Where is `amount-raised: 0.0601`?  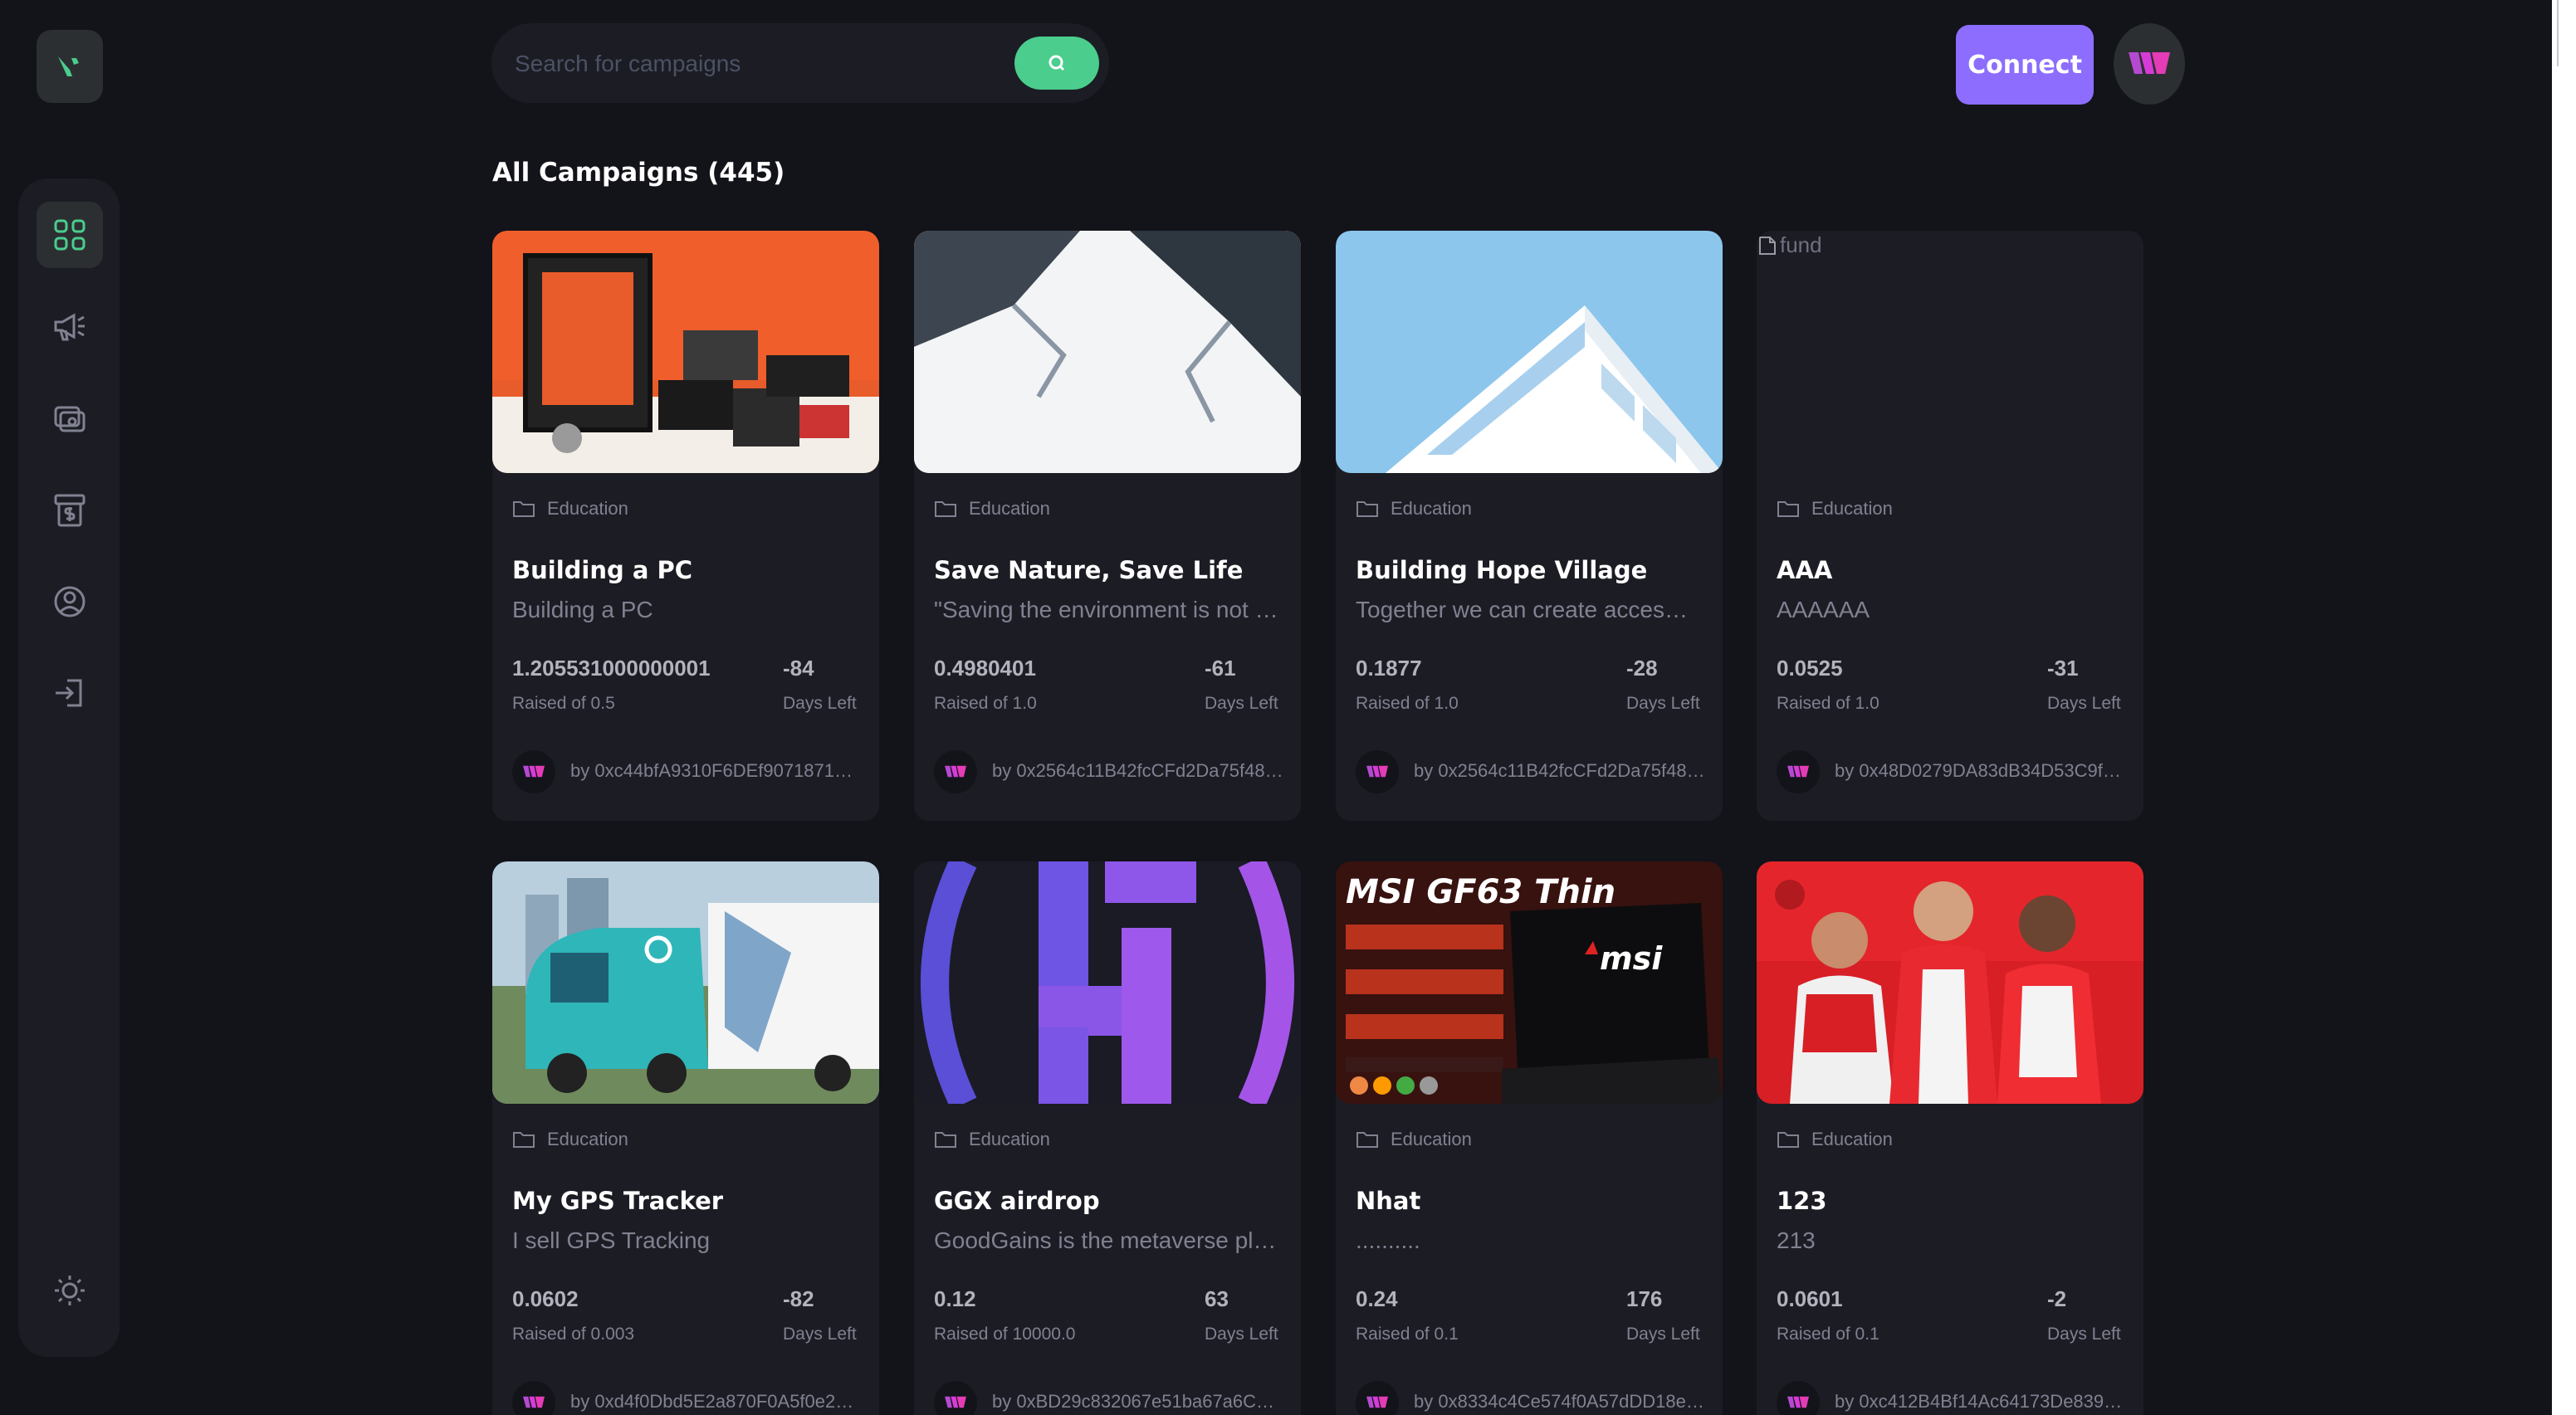
amount-raised: 0.0601 is located at coordinates (1810, 1298).